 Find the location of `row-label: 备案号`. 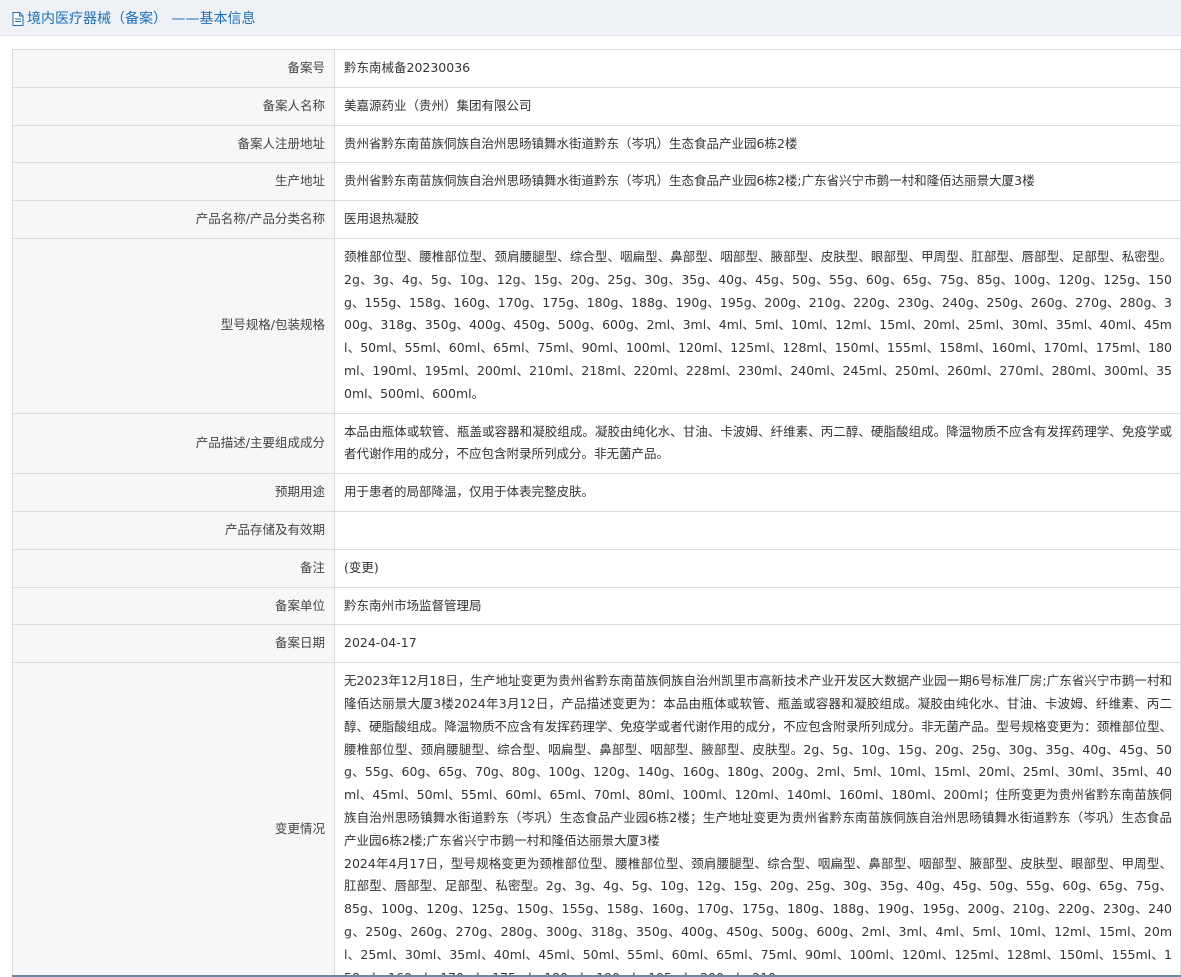

row-label: 备案号 is located at coordinates (173, 68).